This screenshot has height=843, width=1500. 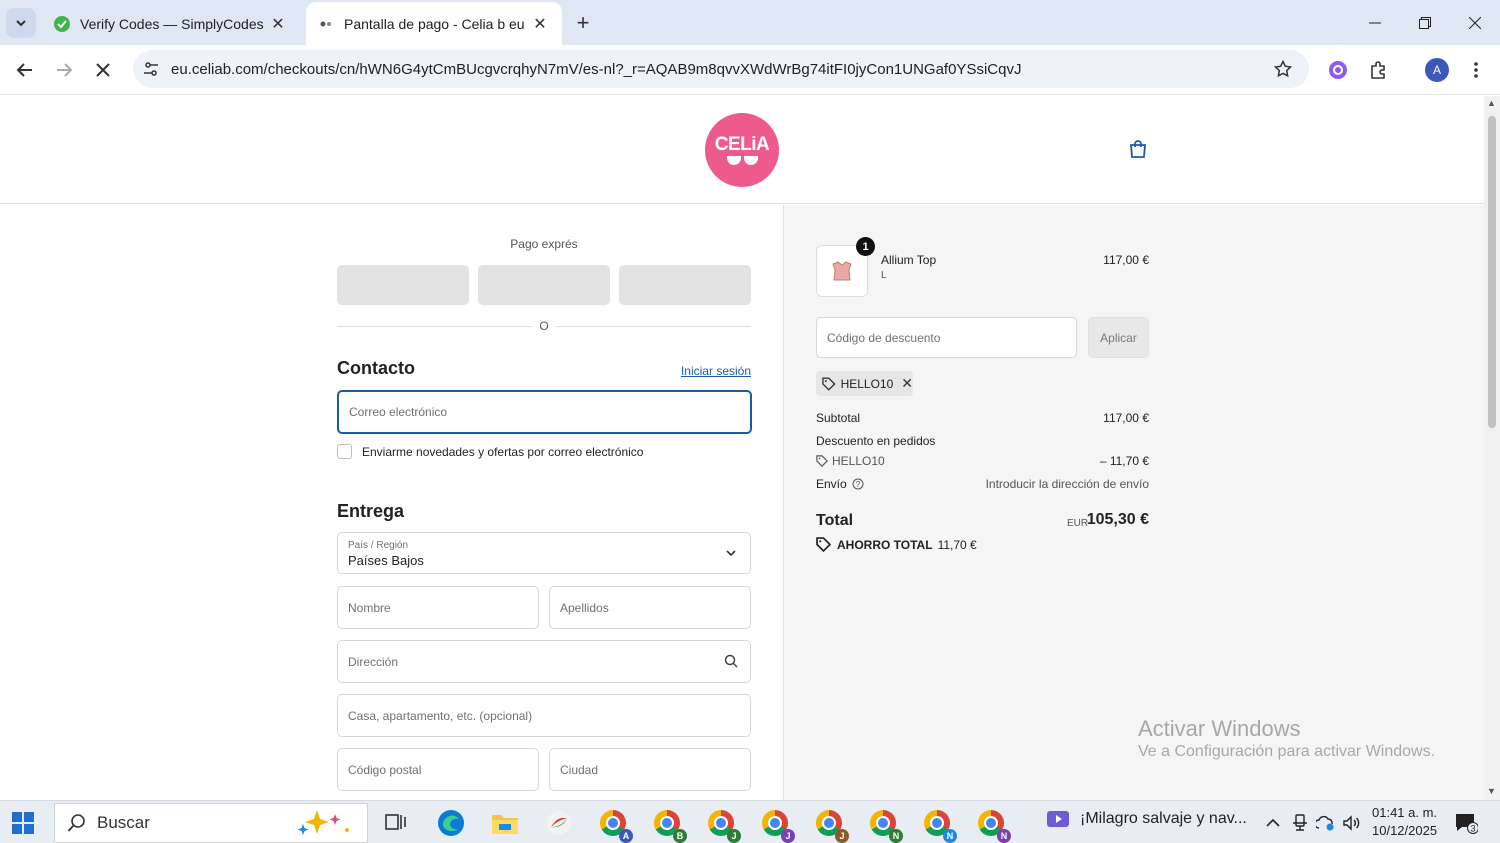 What do you see at coordinates (615, 825) in the screenshot?
I see `chrome-profile-a-icon: A` at bounding box center [615, 825].